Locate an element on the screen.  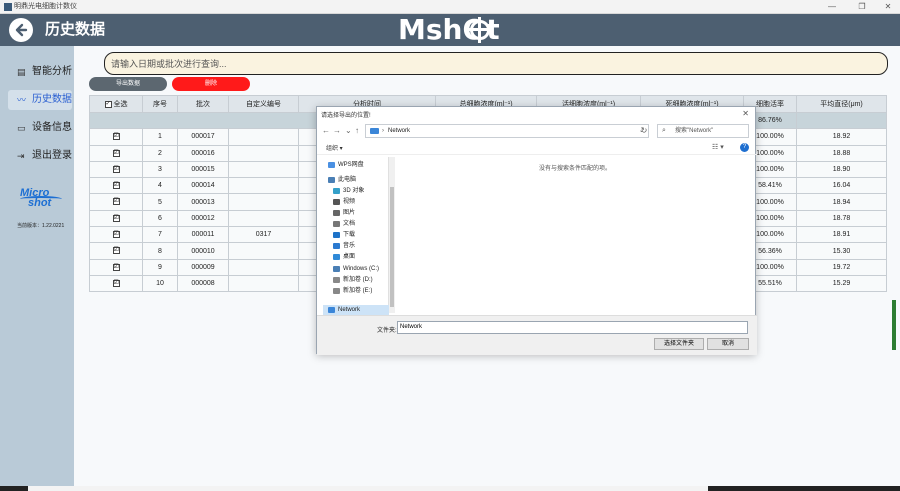
organize-menu: 组织 ▾ is located at coordinates (334, 147).